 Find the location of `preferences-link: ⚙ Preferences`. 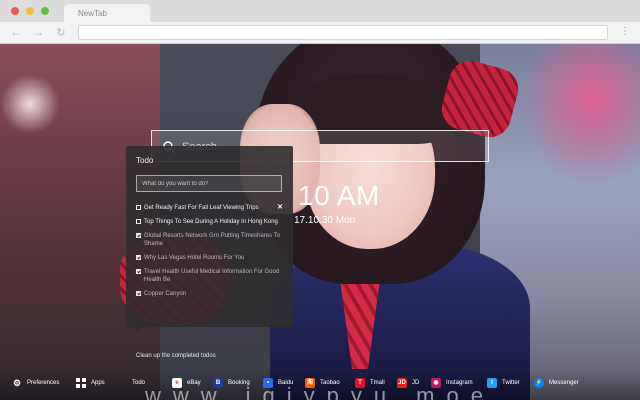

preferences-link: ⚙ Preferences is located at coordinates (35, 383).